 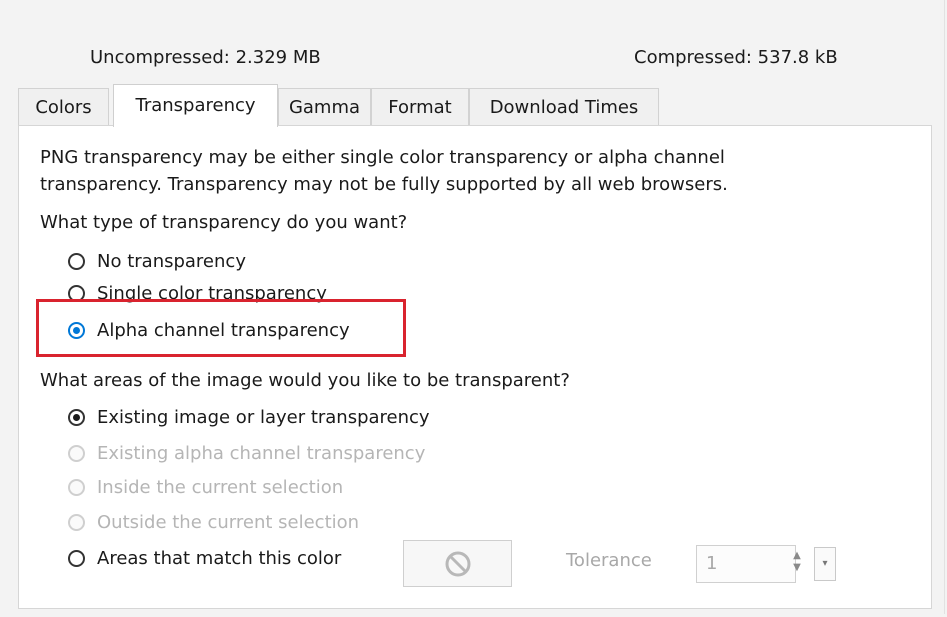 I want to click on no-transparency-label: No transparency, so click(x=171, y=261).